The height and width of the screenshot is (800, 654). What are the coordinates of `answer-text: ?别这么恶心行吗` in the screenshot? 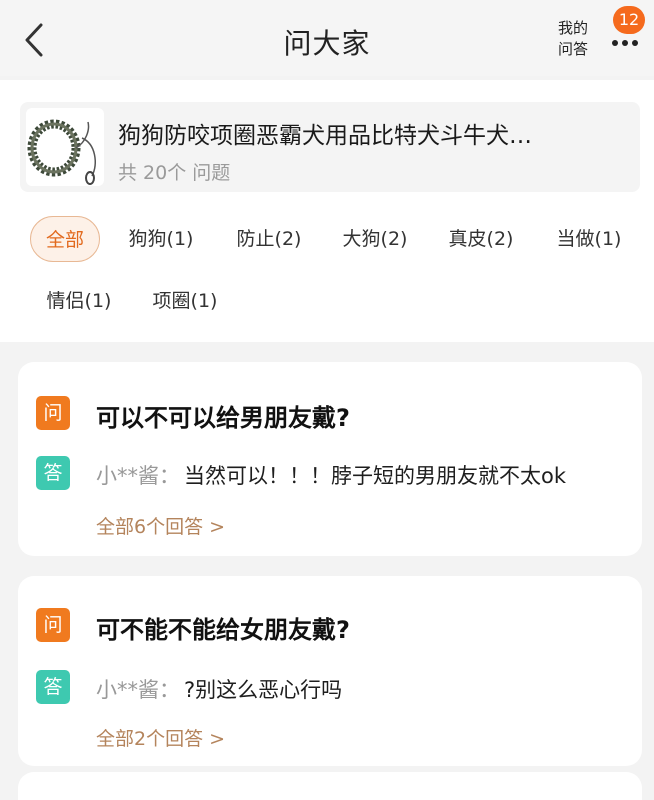 It's located at (263, 690).